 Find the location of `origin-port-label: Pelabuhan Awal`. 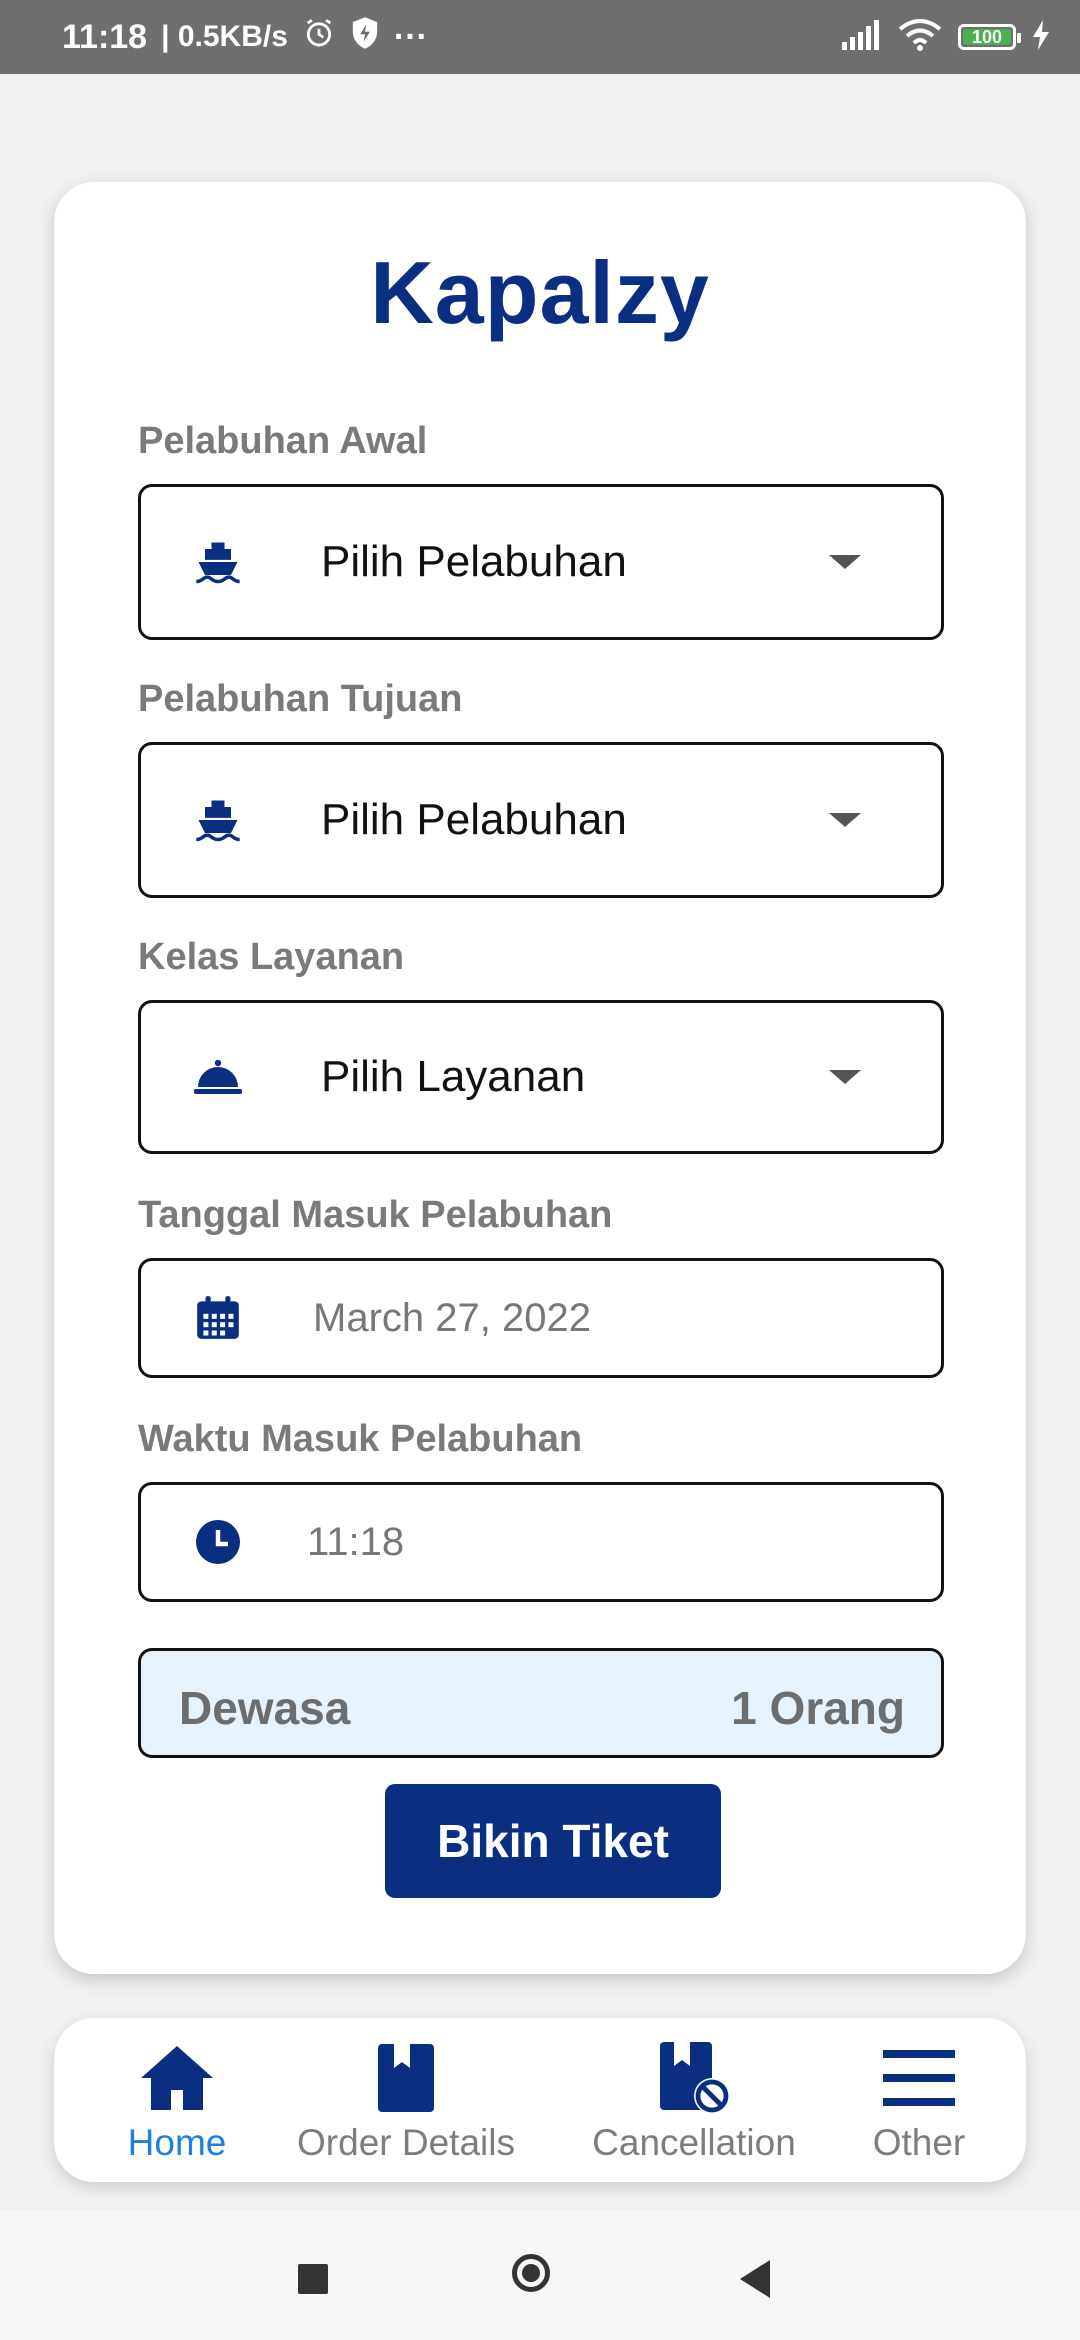

origin-port-label: Pelabuhan Awal is located at coordinates (283, 441).